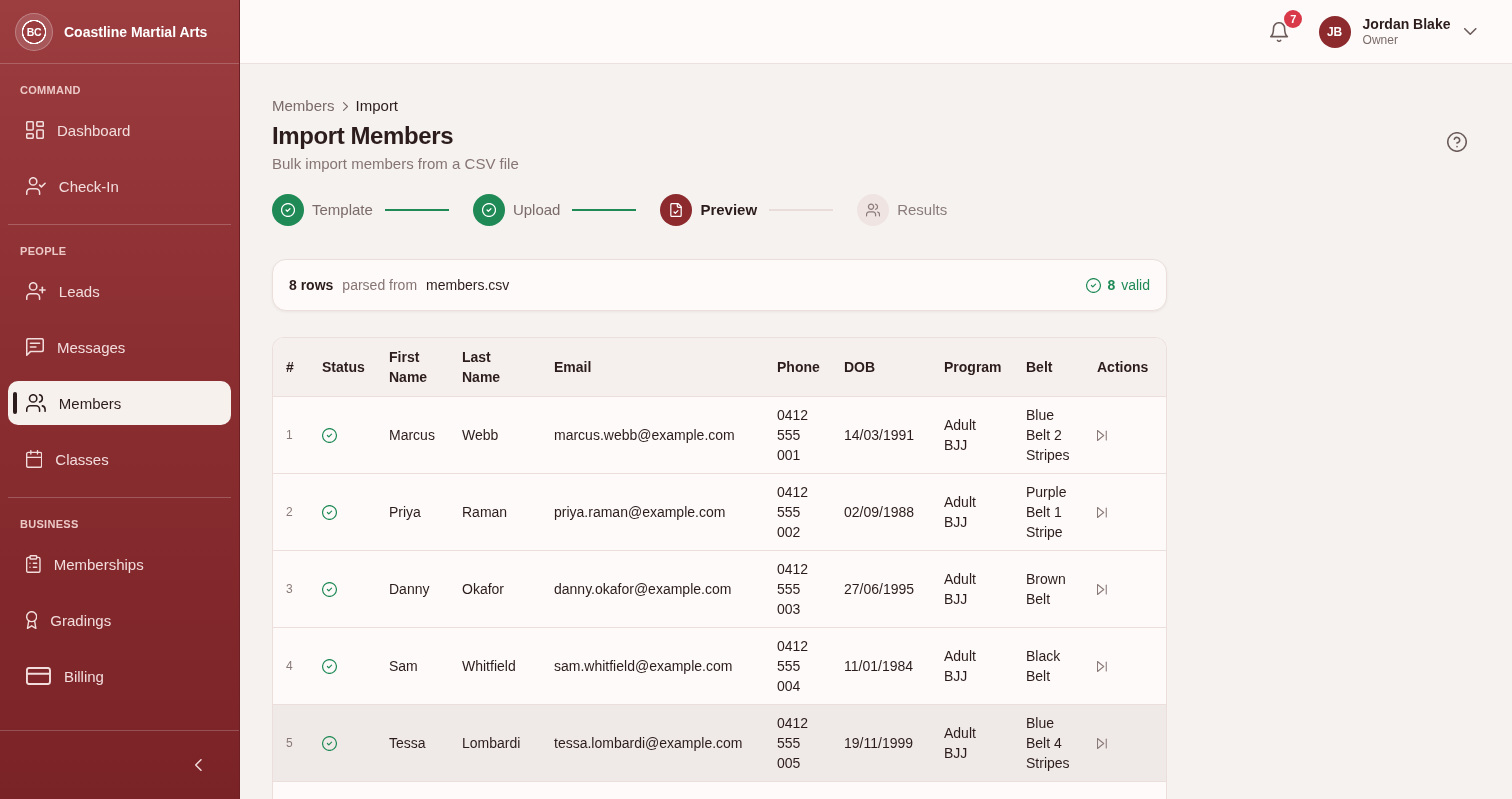  What do you see at coordinates (793, 512) in the screenshot?
I see `table-cell-text: 0412 555 002` at bounding box center [793, 512].